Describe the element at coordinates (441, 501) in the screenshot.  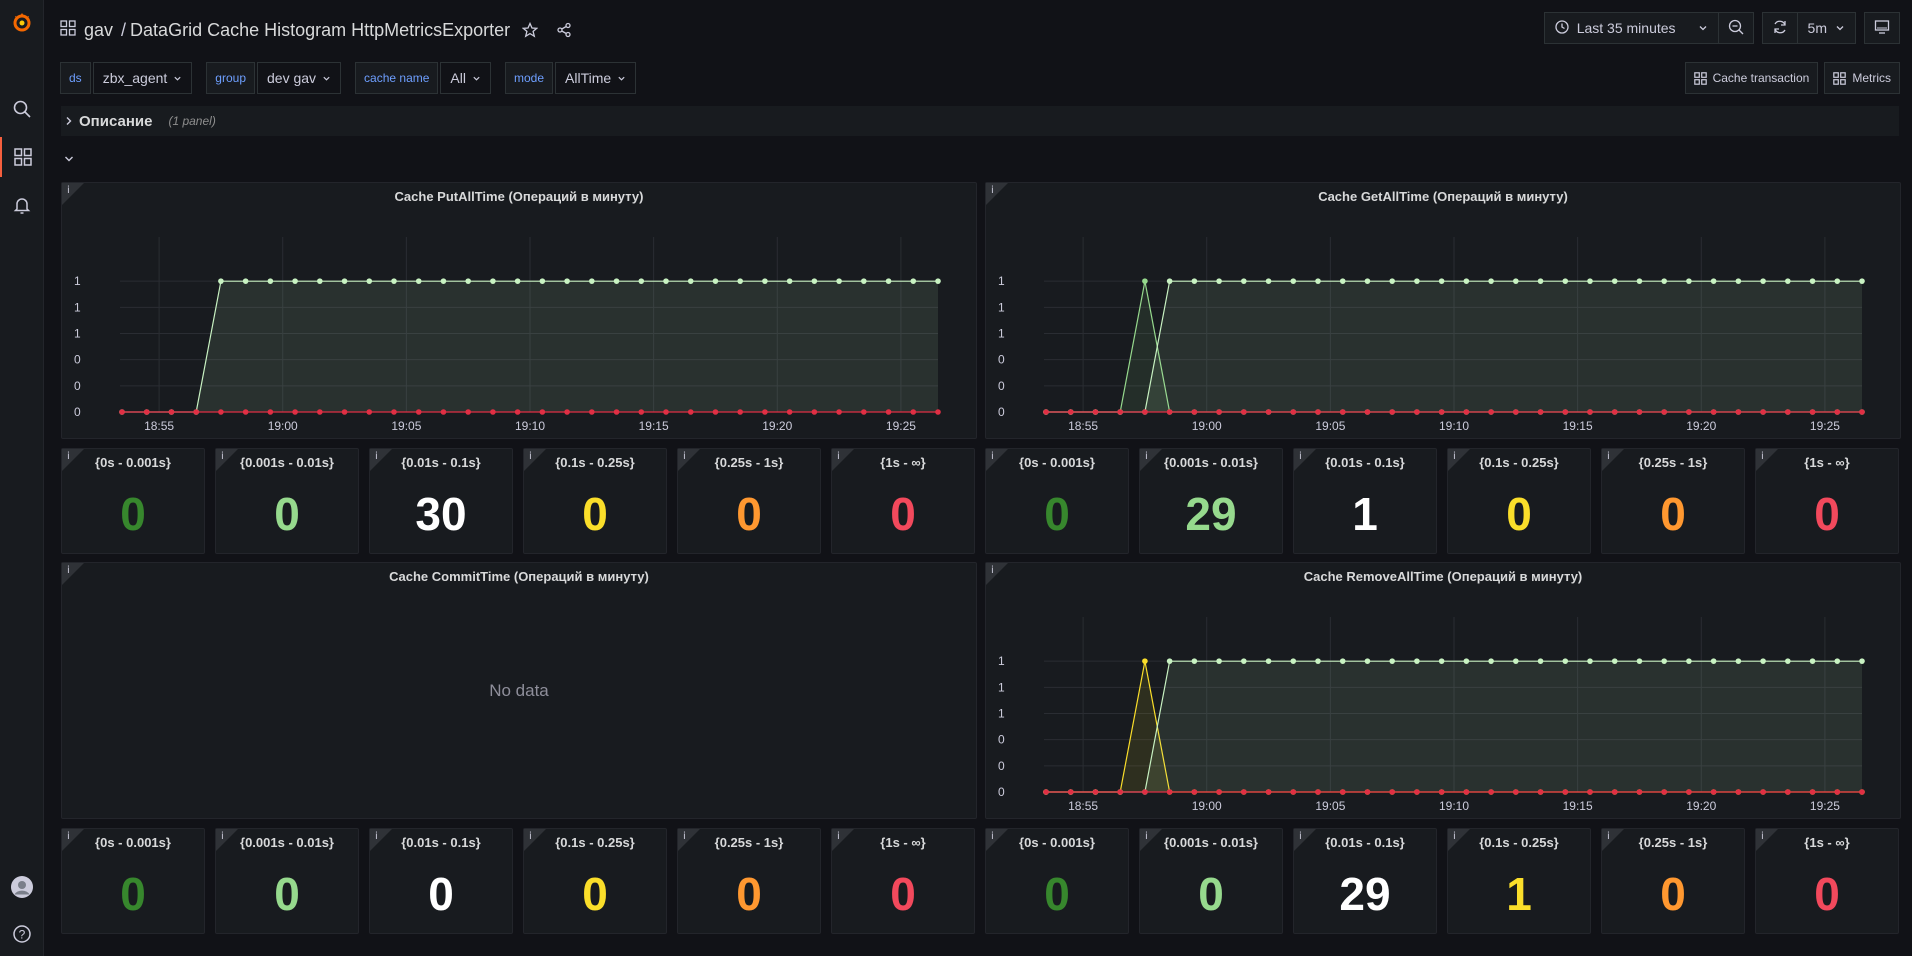
I see `stat-panel: i {0.01s - 0.1s} 30` at that location.